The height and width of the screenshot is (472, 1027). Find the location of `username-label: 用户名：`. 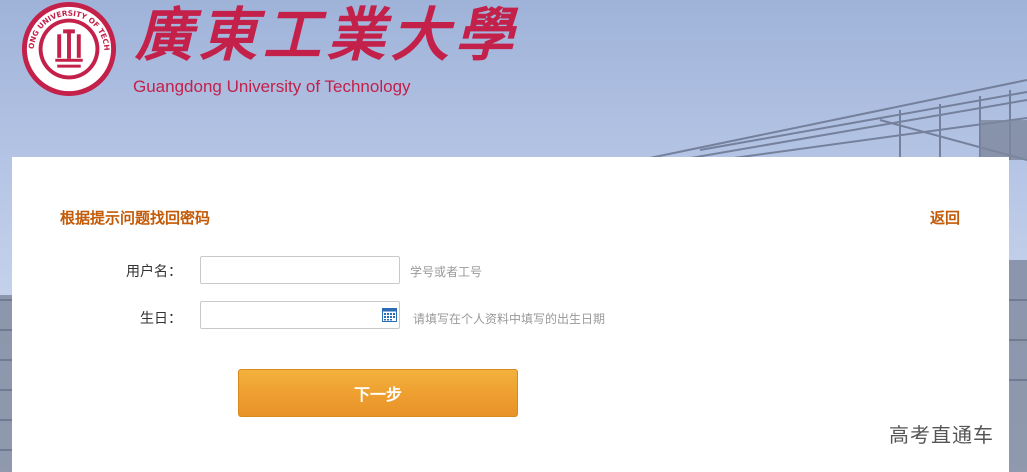

username-label: 用户名： is located at coordinates (154, 272).